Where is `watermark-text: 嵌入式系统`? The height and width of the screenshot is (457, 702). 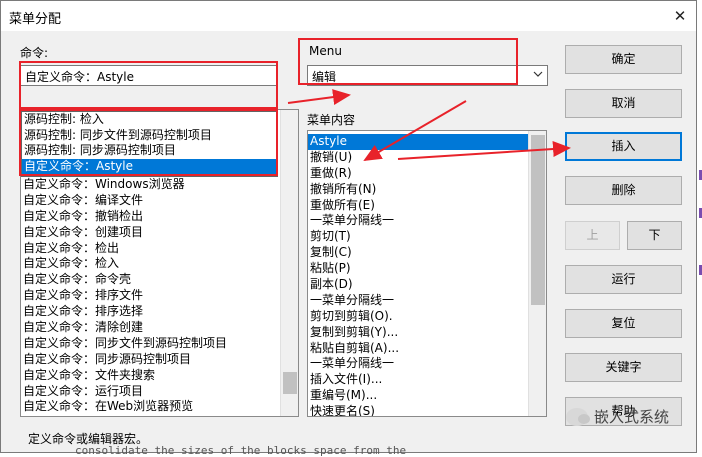
watermark-text: 嵌入式系统 is located at coordinates (632, 417).